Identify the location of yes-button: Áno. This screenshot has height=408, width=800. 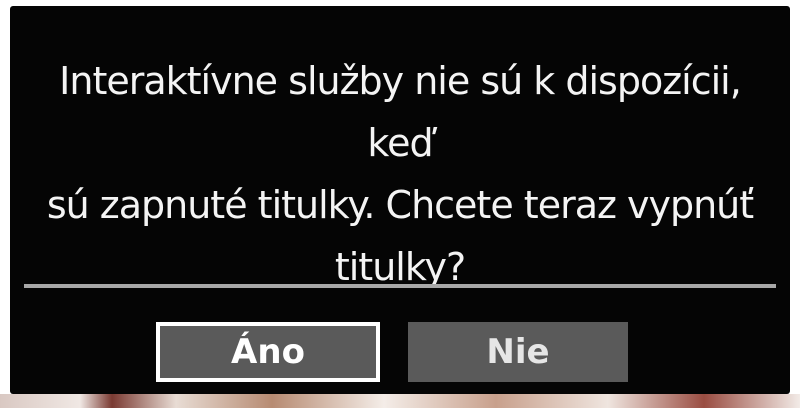
(268, 352).